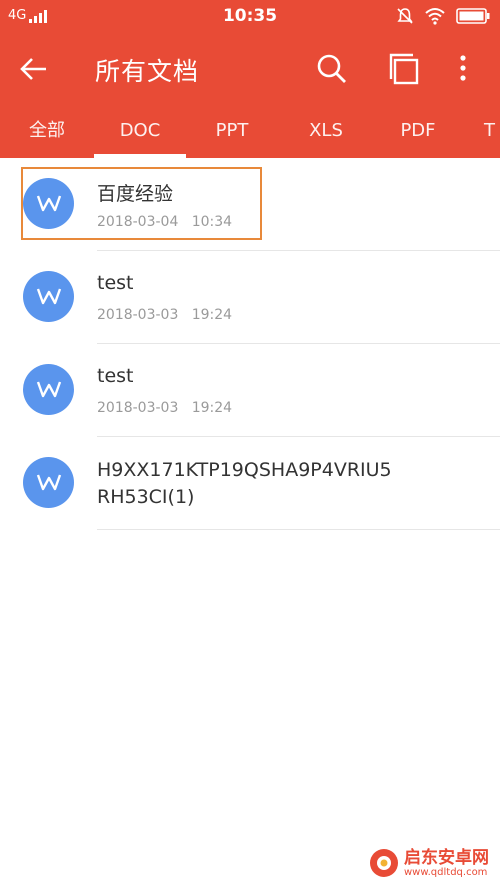  I want to click on tab-pdf: PDF, so click(418, 131).